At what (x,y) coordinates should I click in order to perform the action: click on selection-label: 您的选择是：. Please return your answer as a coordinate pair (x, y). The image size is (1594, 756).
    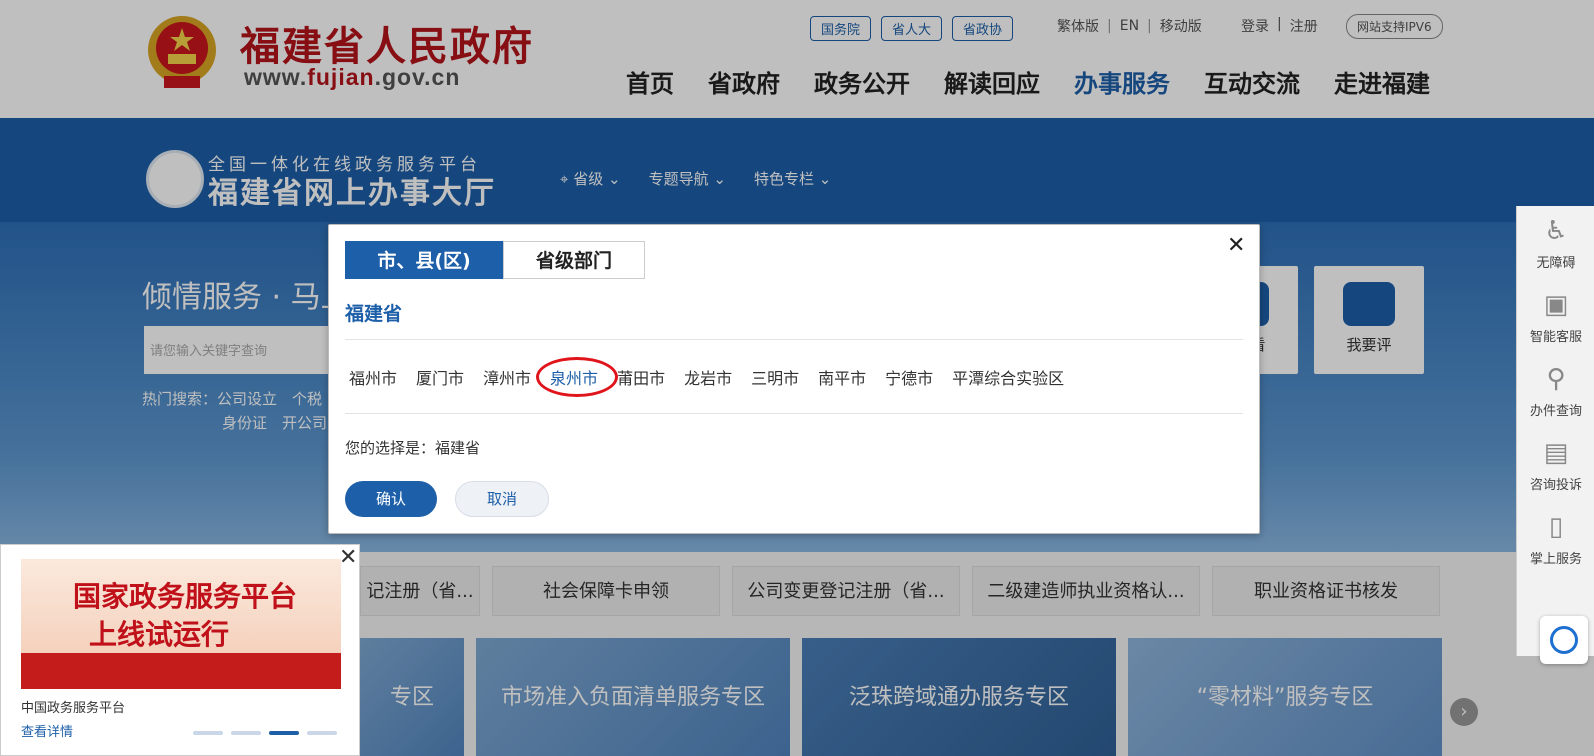
    Looking at the image, I should click on (390, 448).